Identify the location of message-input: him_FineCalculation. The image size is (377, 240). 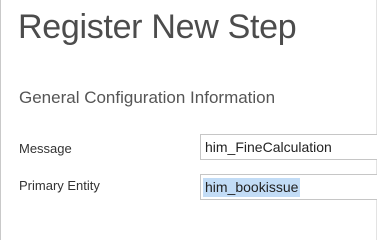
(288, 147).